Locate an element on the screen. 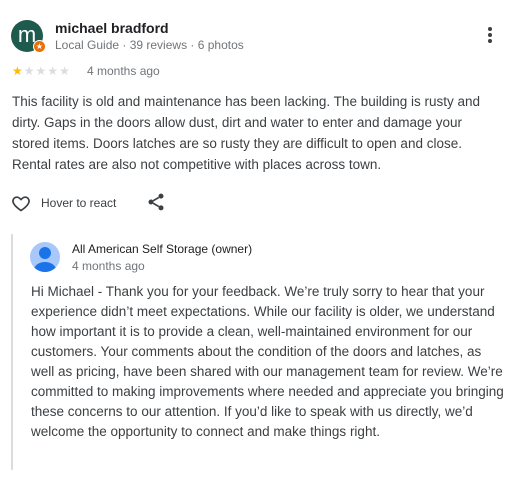  star-filled-icon: ★ is located at coordinates (18, 71).